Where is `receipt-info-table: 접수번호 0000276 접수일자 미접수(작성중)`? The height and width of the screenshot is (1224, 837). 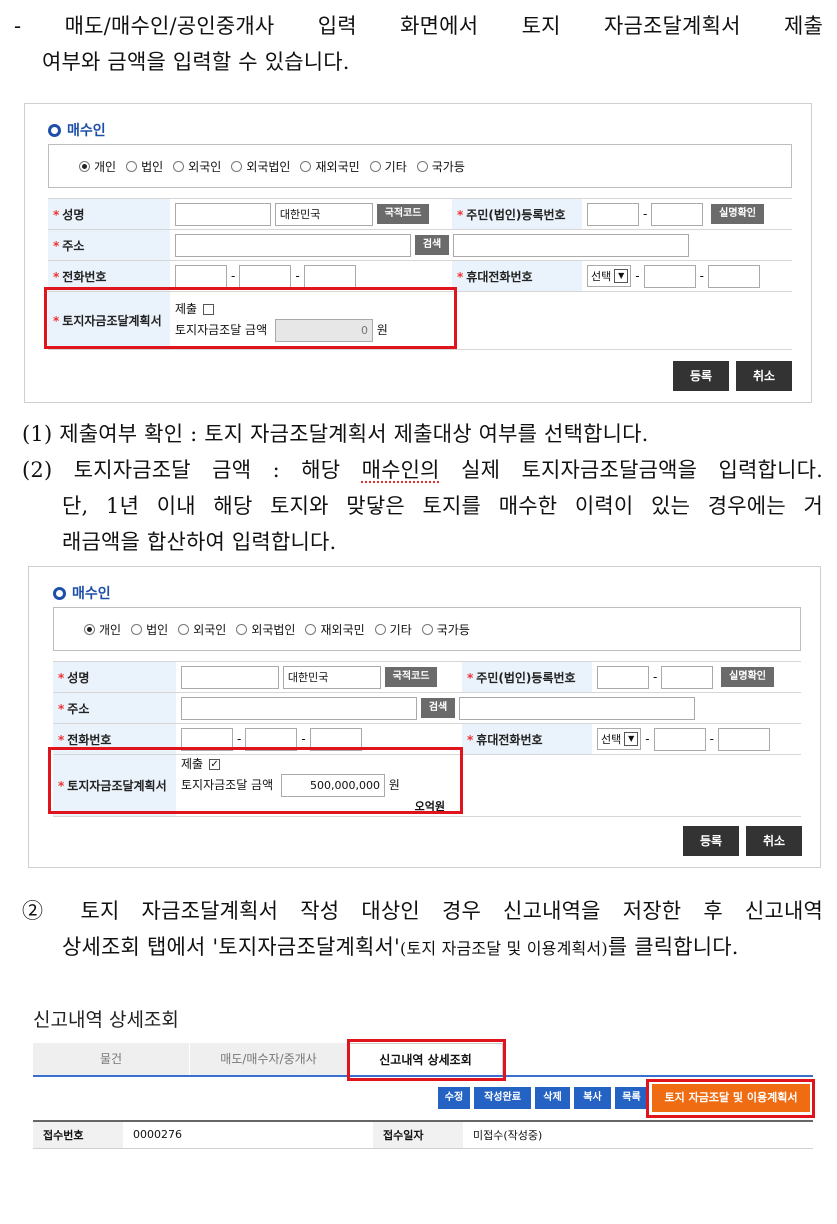 receipt-info-table: 접수번호 0000276 접수일자 미접수(작성중) is located at coordinates (423, 1134).